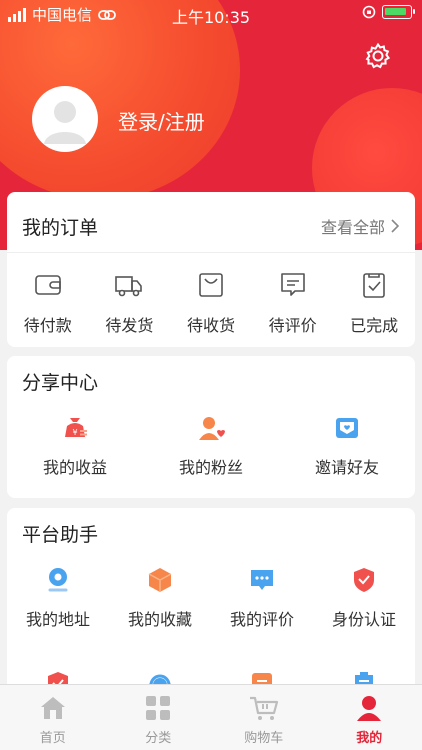 Image resolution: width=422 pixels, height=750 pixels. Describe the element at coordinates (158, 738) in the screenshot. I see `tab-label: 分类` at that location.